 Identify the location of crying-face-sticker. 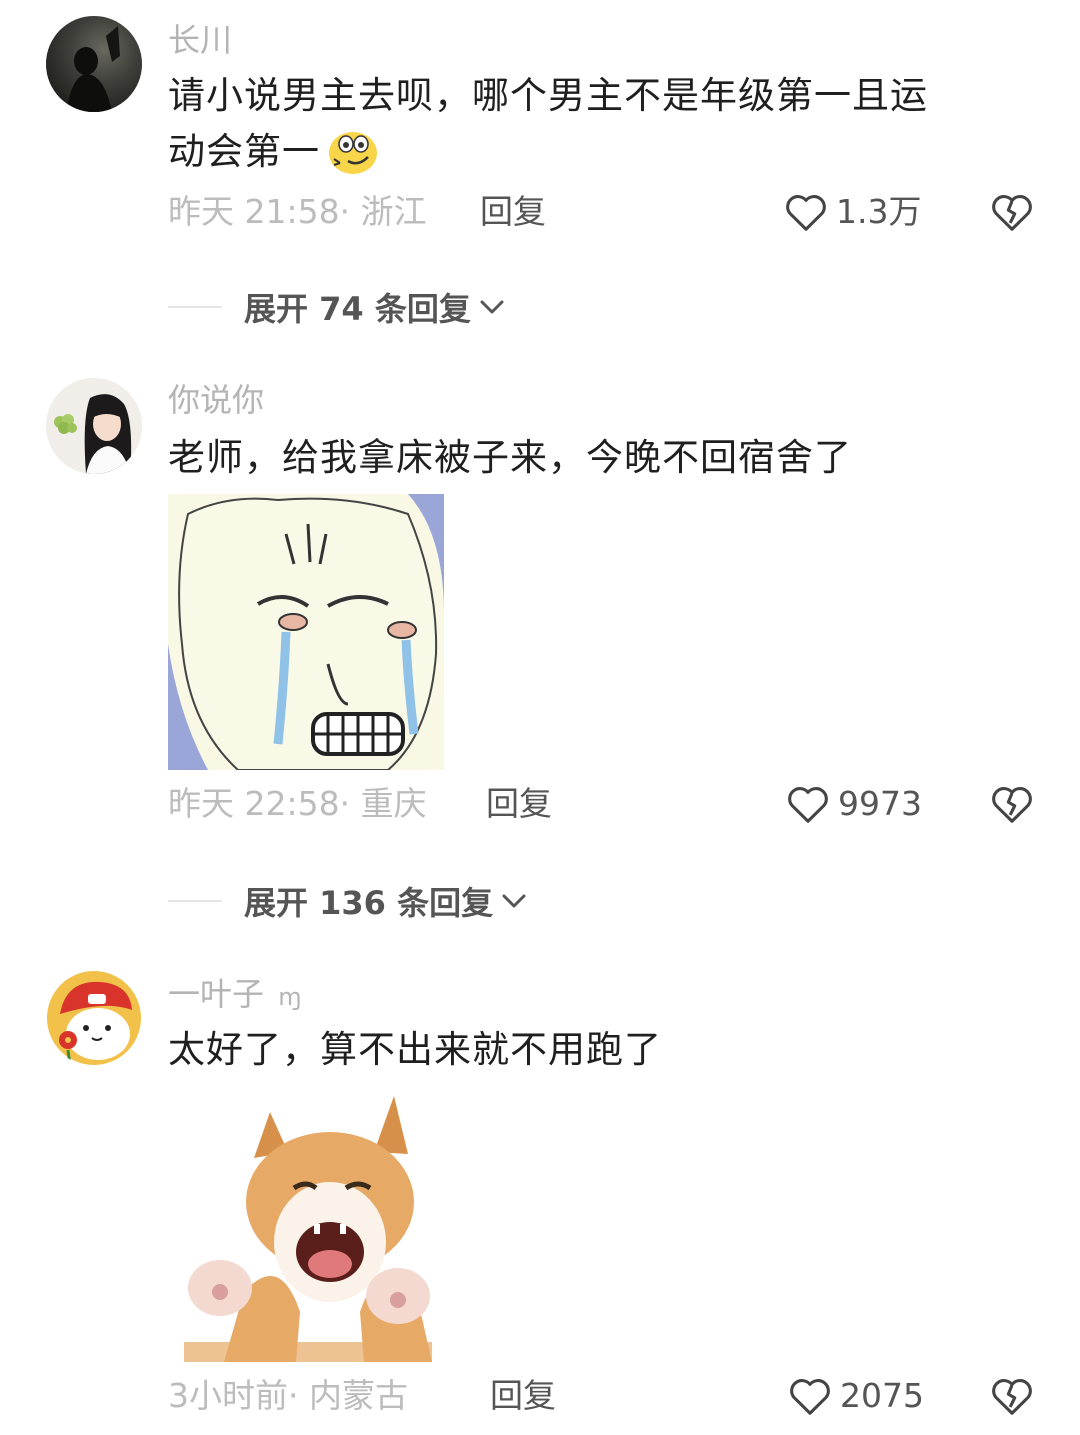
(306, 632).